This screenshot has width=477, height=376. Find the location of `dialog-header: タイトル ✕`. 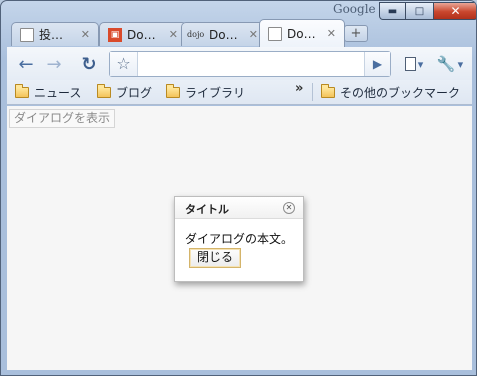

dialog-header: タイトル ✕ is located at coordinates (239, 208).